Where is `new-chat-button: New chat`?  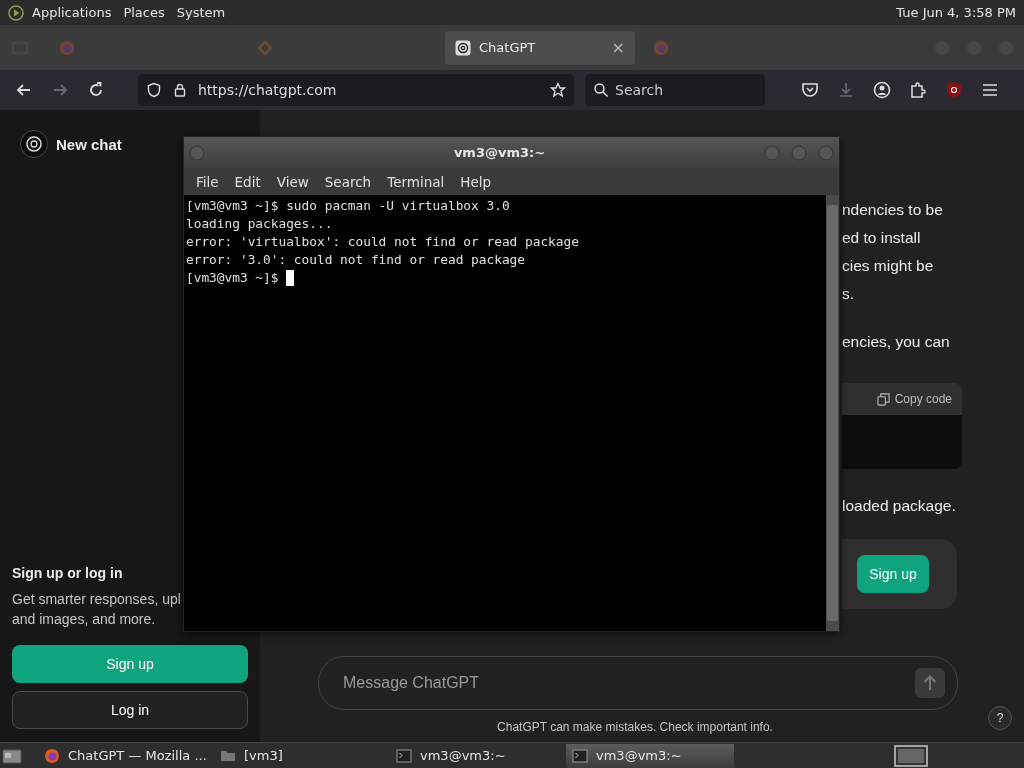
new-chat-button: New chat is located at coordinates (67, 144).